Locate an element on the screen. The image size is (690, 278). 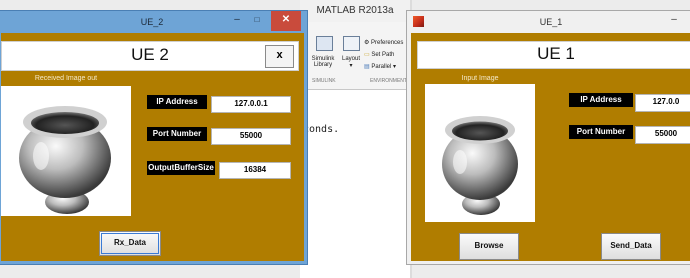
matlab-title: MATLAB R2013a is located at coordinates (355, 10).